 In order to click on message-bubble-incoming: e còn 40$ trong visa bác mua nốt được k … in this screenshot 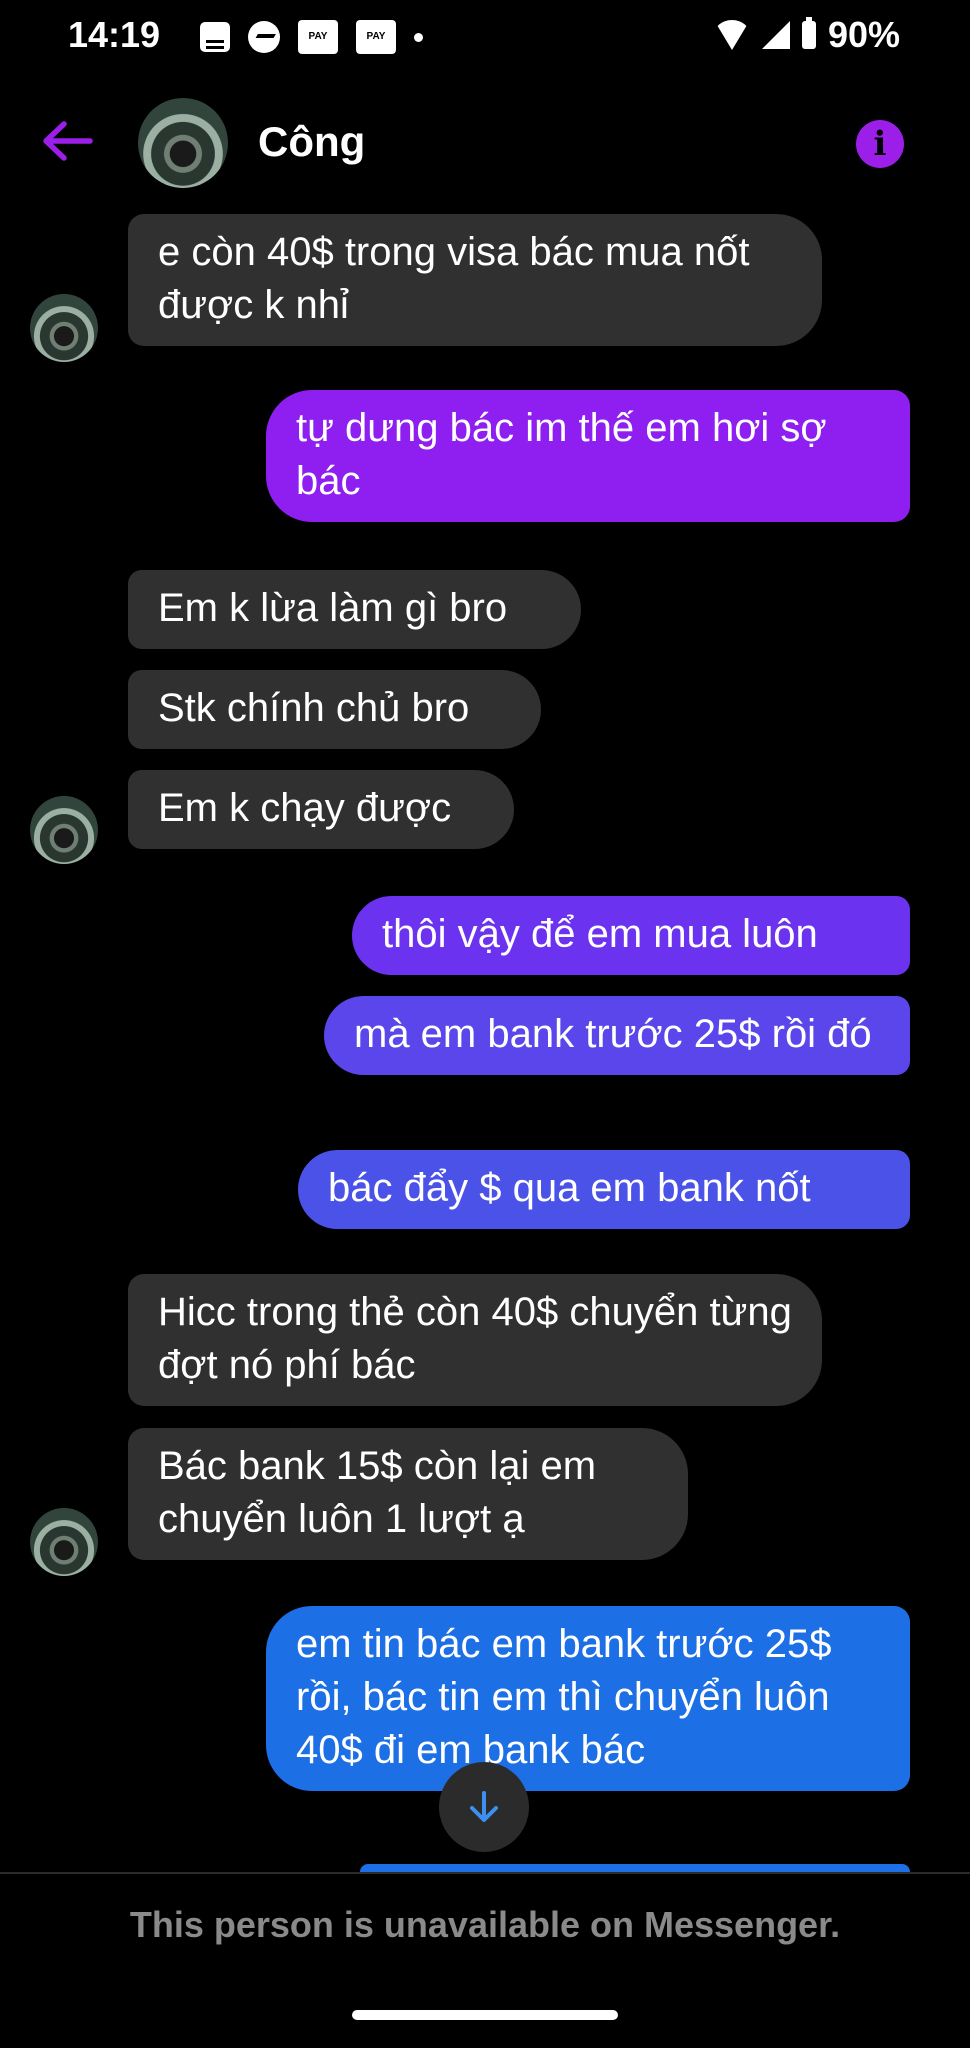, I will do `click(475, 280)`.